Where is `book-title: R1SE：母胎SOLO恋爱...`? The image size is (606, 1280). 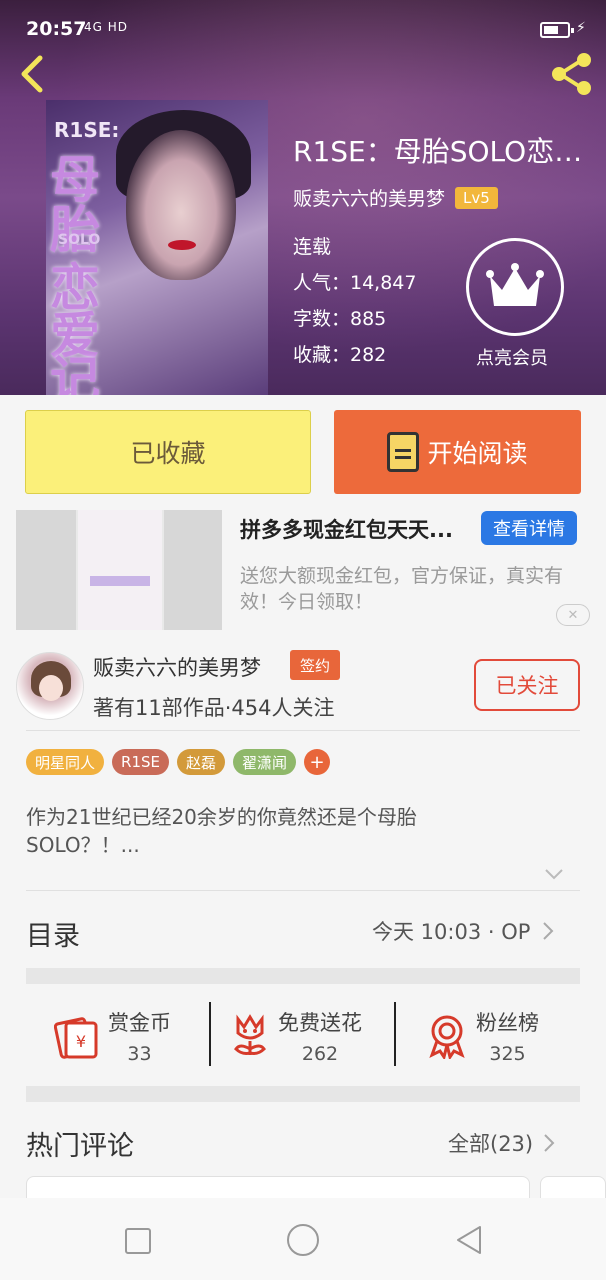
book-title: R1SE：母胎SOLO恋爱... is located at coordinates (448, 151).